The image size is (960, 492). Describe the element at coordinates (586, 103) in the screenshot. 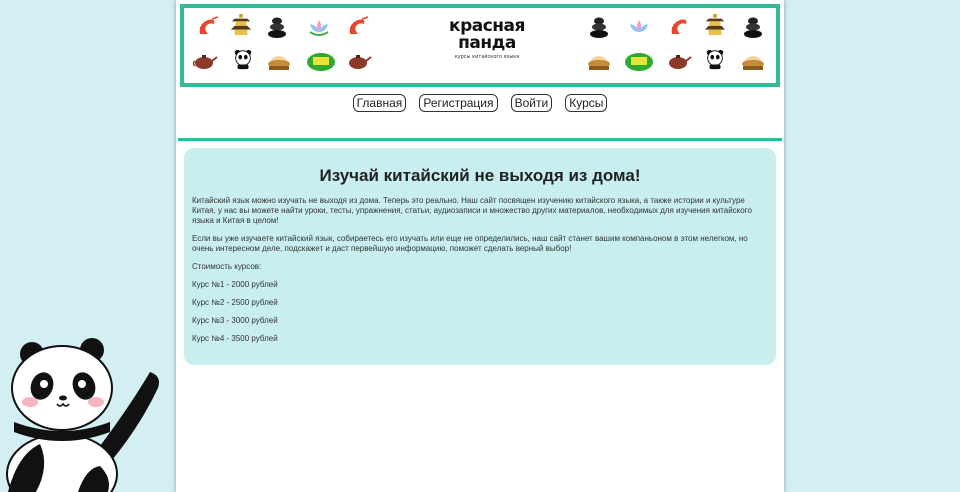

I see `nav-courses-button: Курсы` at that location.